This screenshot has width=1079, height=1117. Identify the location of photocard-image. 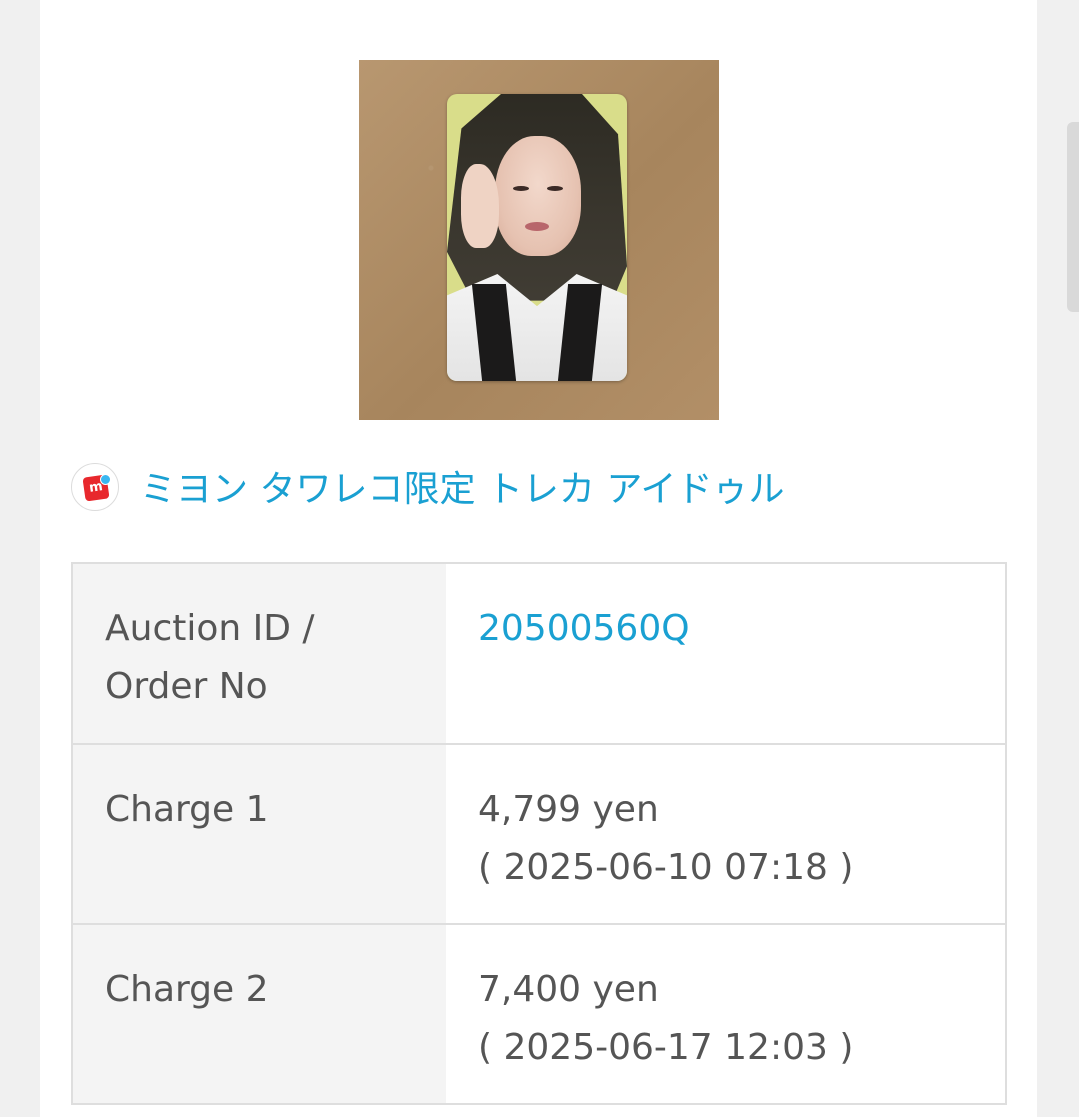
(537, 237).